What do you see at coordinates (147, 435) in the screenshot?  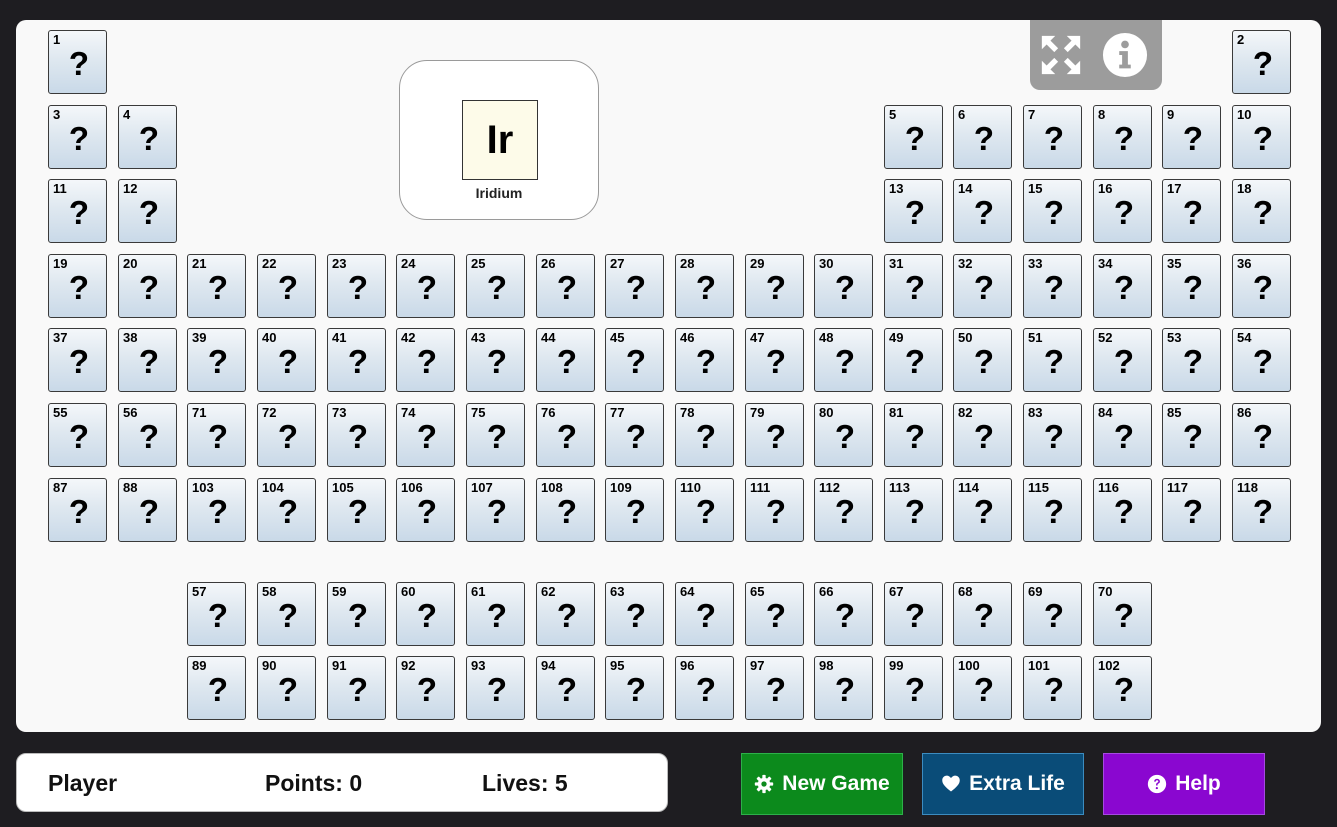 I see `element-tile-56: 56?` at bounding box center [147, 435].